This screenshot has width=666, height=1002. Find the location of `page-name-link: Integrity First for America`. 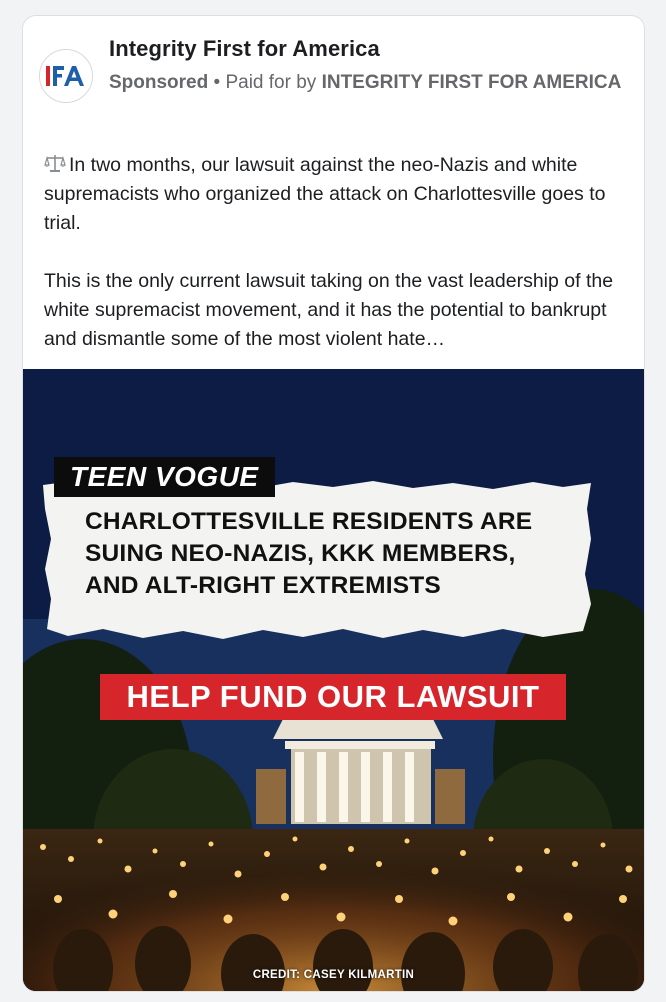

page-name-link: Integrity First for America is located at coordinates (244, 49).